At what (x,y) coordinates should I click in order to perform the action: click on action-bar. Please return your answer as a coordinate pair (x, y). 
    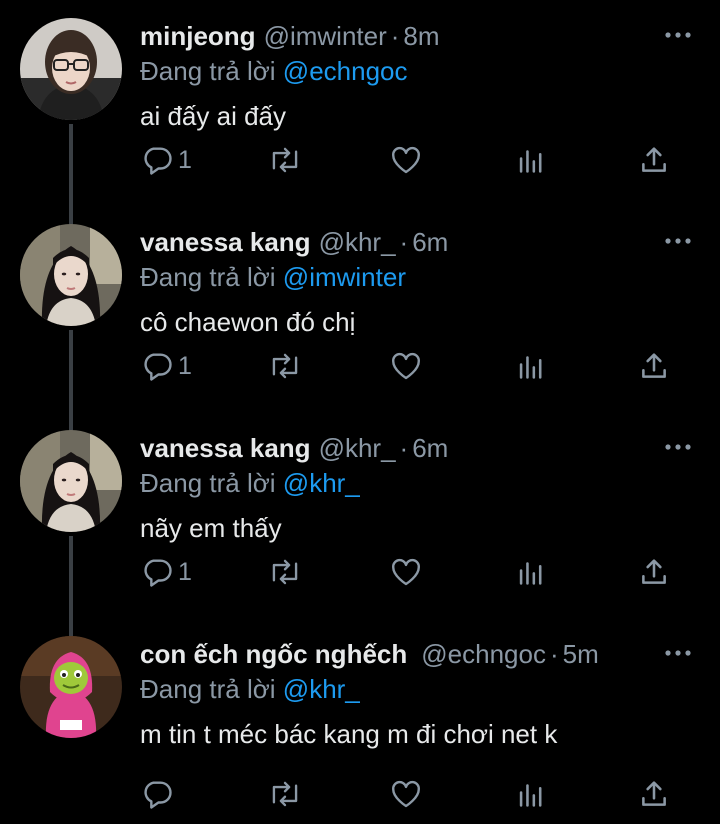
    Looking at the image, I should click on (360, 794).